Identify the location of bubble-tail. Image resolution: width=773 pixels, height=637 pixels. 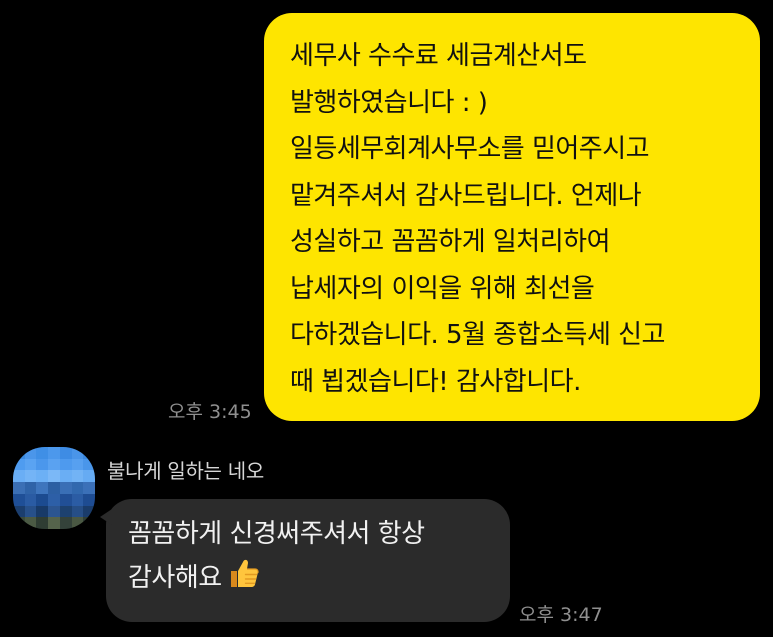
(106, 517).